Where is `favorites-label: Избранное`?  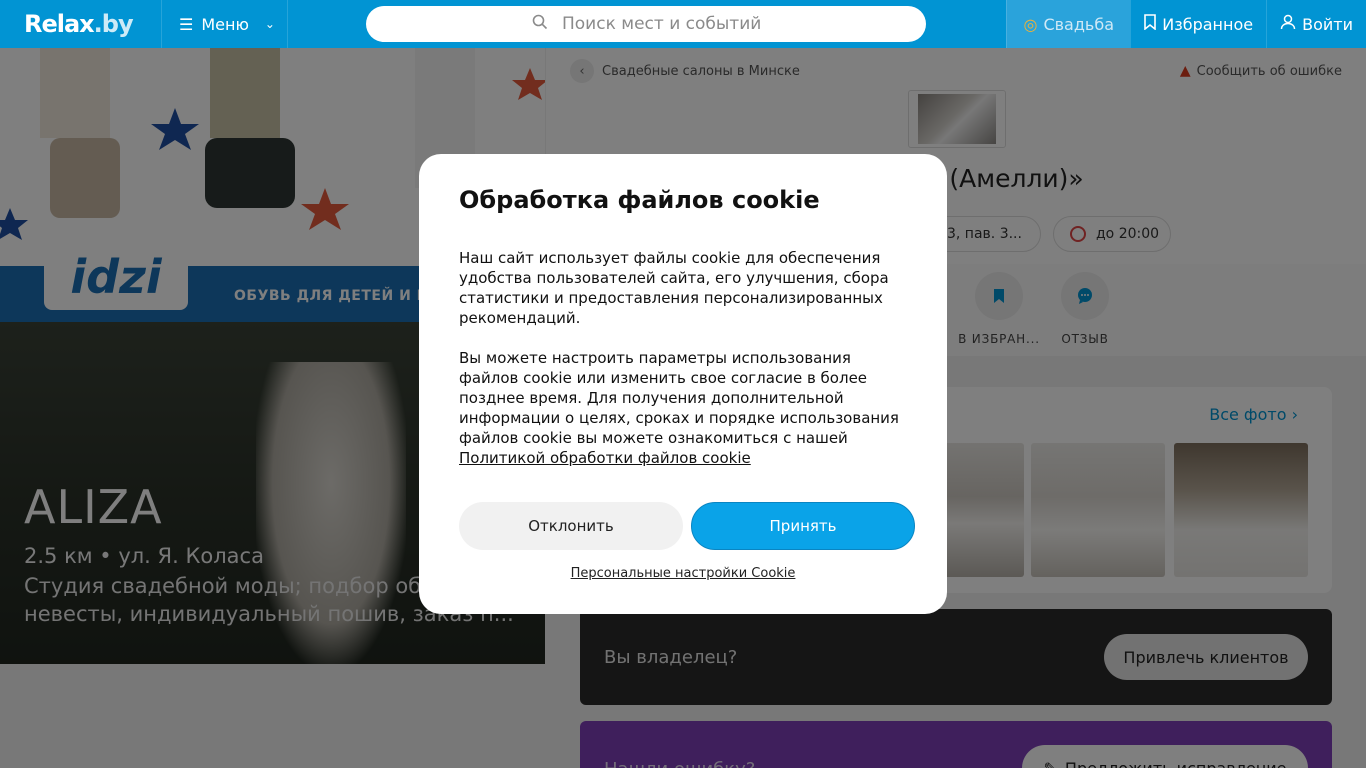 favorites-label: Избранное is located at coordinates (1208, 24).